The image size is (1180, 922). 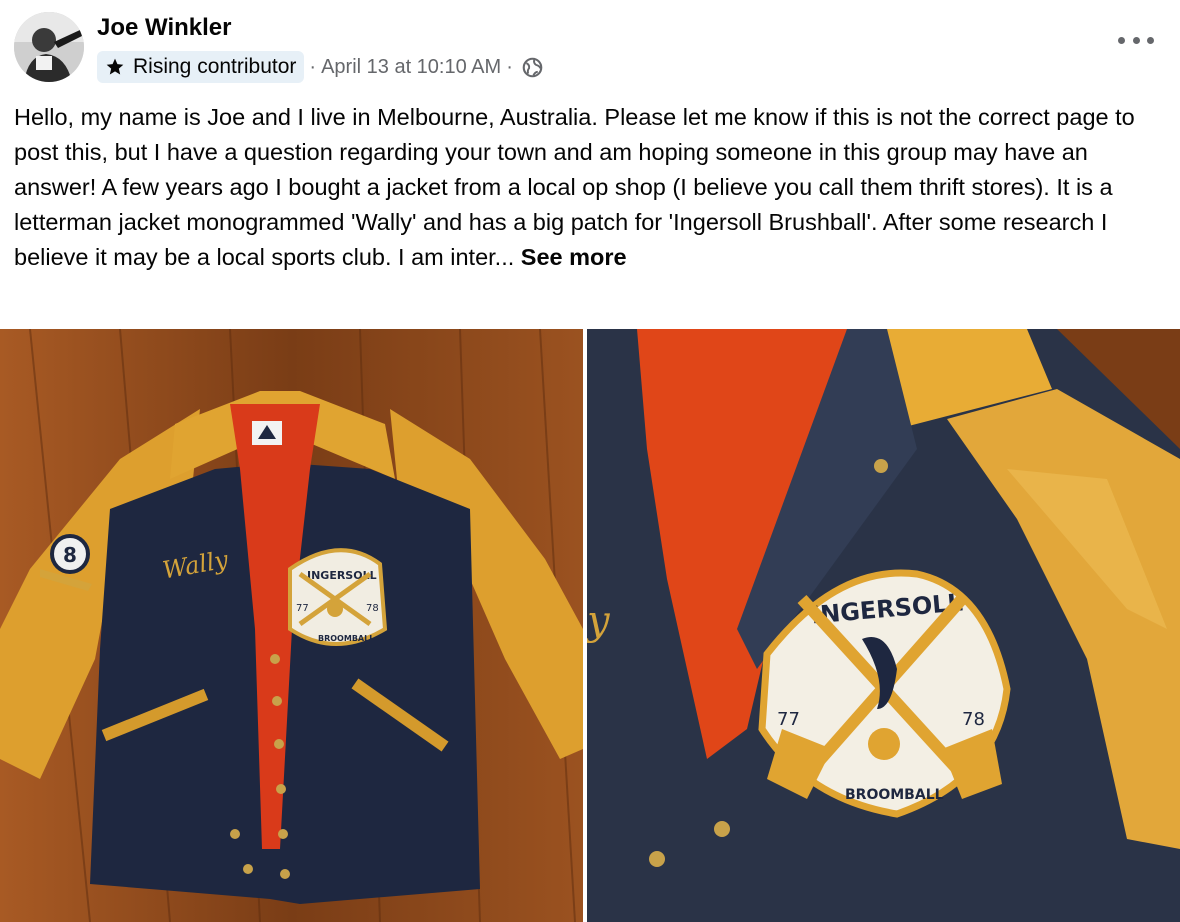 What do you see at coordinates (532, 67) in the screenshot?
I see `globe-icon` at bounding box center [532, 67].